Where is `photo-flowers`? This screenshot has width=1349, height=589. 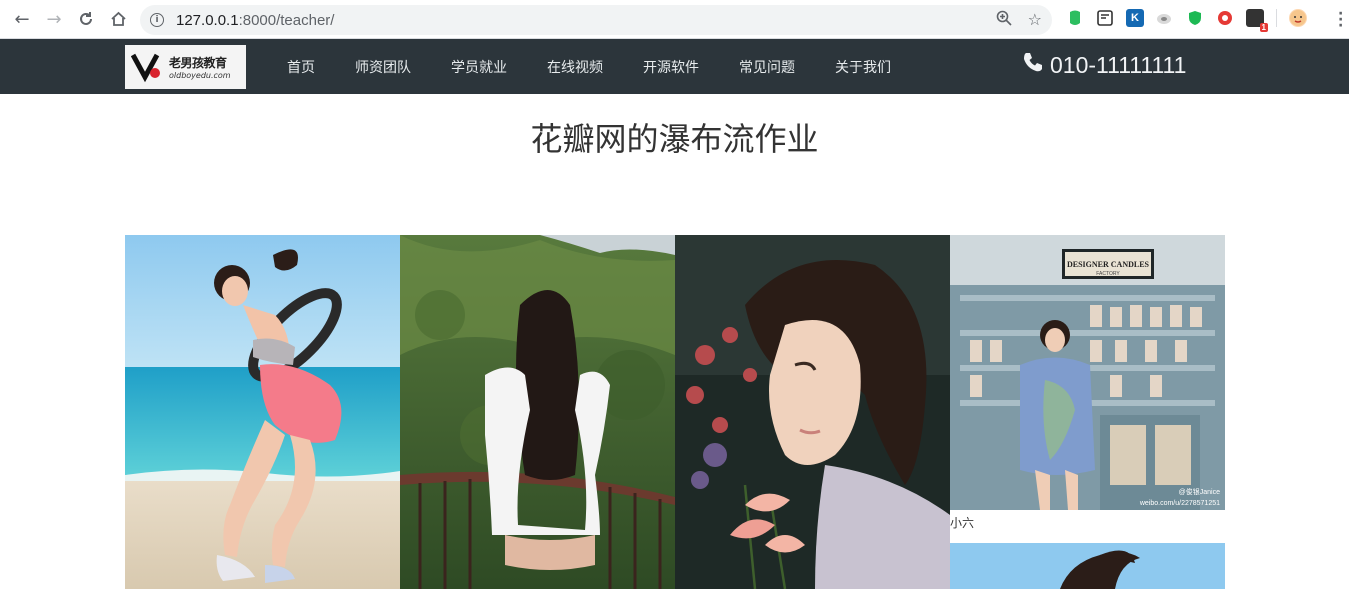 photo-flowers is located at coordinates (812, 412).